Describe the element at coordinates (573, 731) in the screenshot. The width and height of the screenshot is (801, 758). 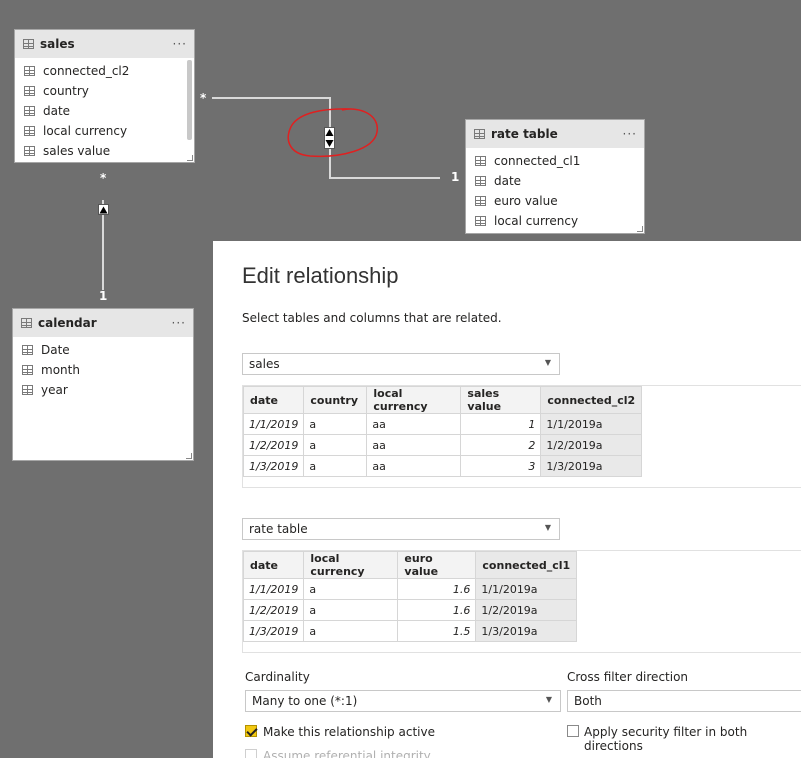
I see `security-filter-checkbox` at that location.